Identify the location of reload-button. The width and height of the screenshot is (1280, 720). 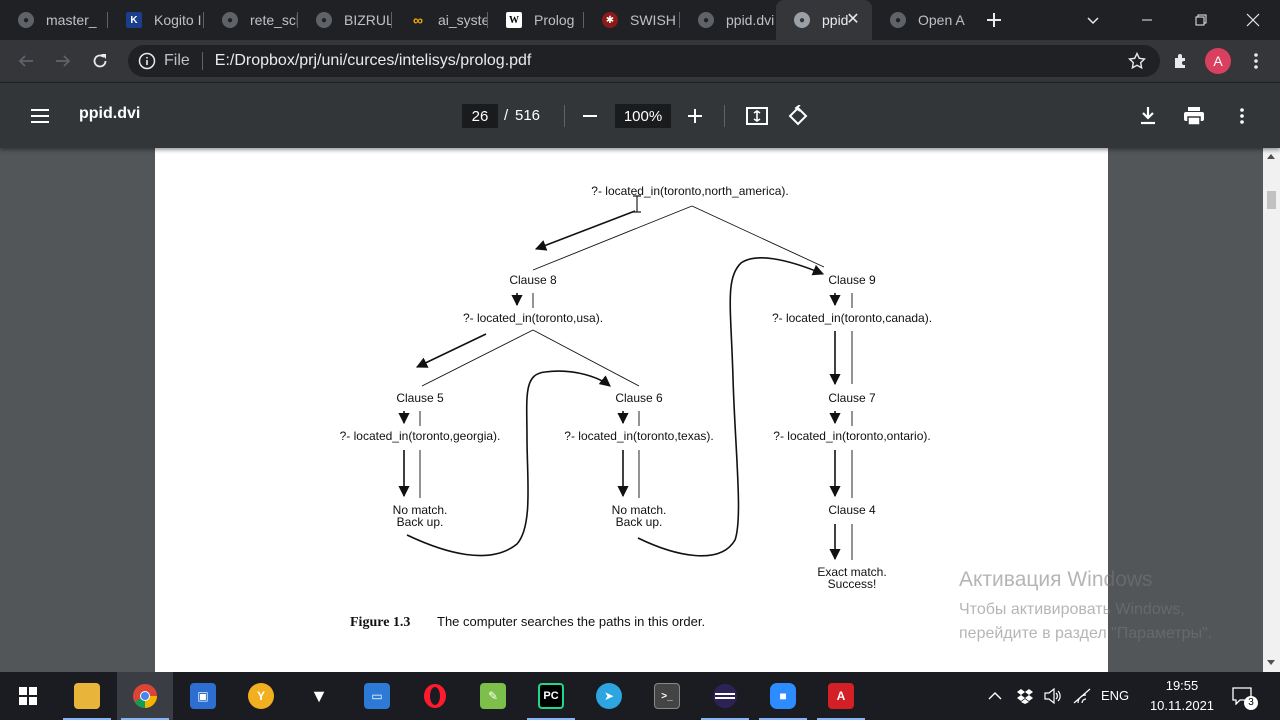
(100, 61).